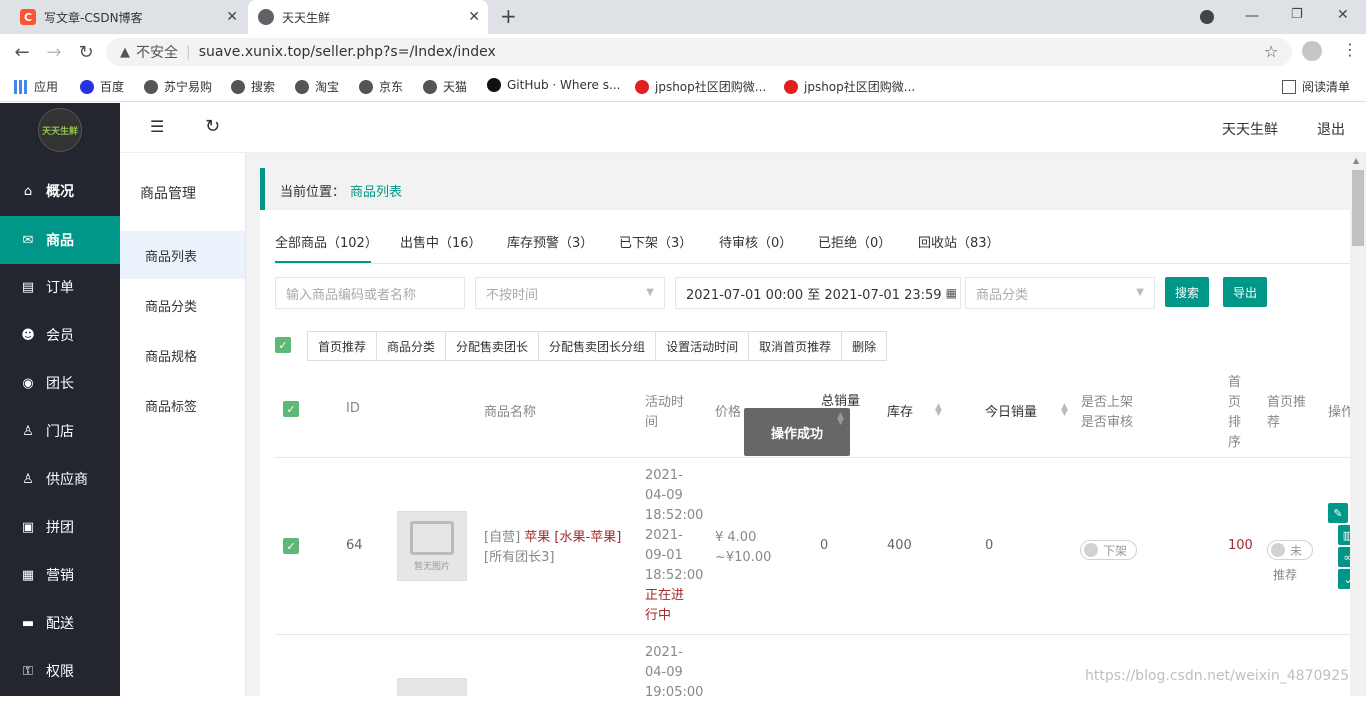  What do you see at coordinates (370, 293) in the screenshot?
I see `keyword-input: 输入商品编码或者名称` at bounding box center [370, 293].